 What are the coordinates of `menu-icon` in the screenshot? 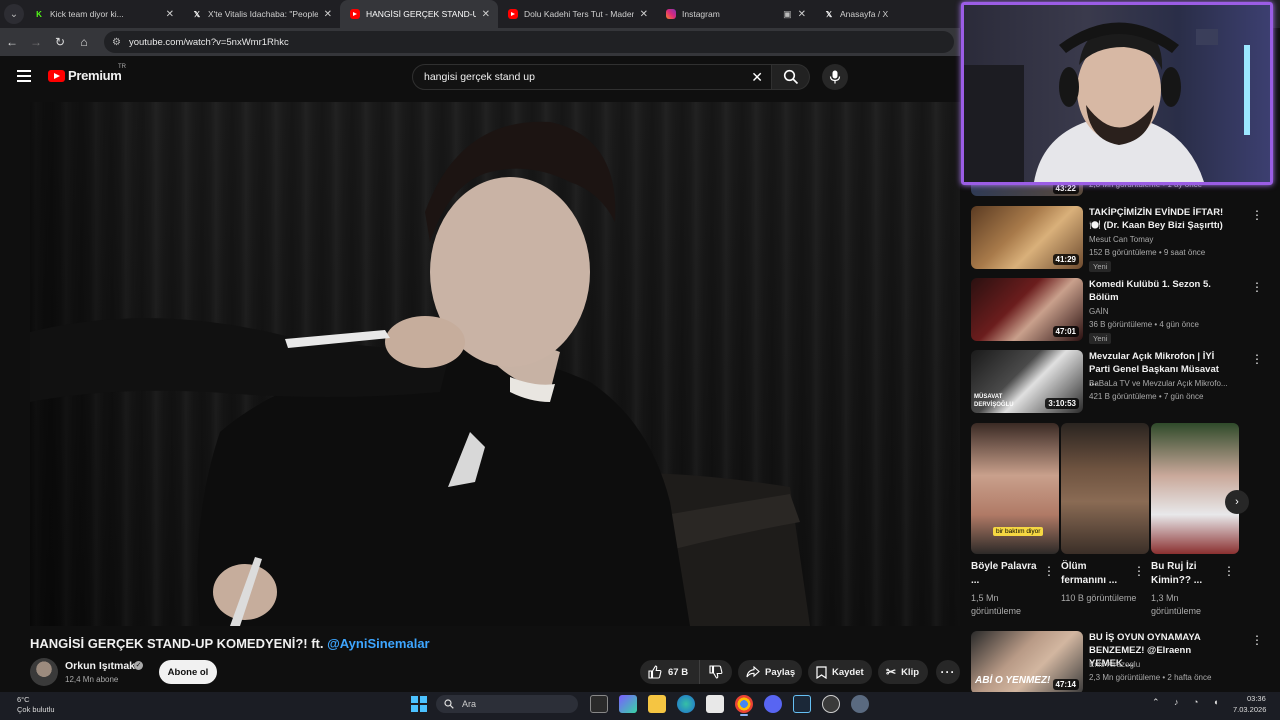 It's located at (24, 76).